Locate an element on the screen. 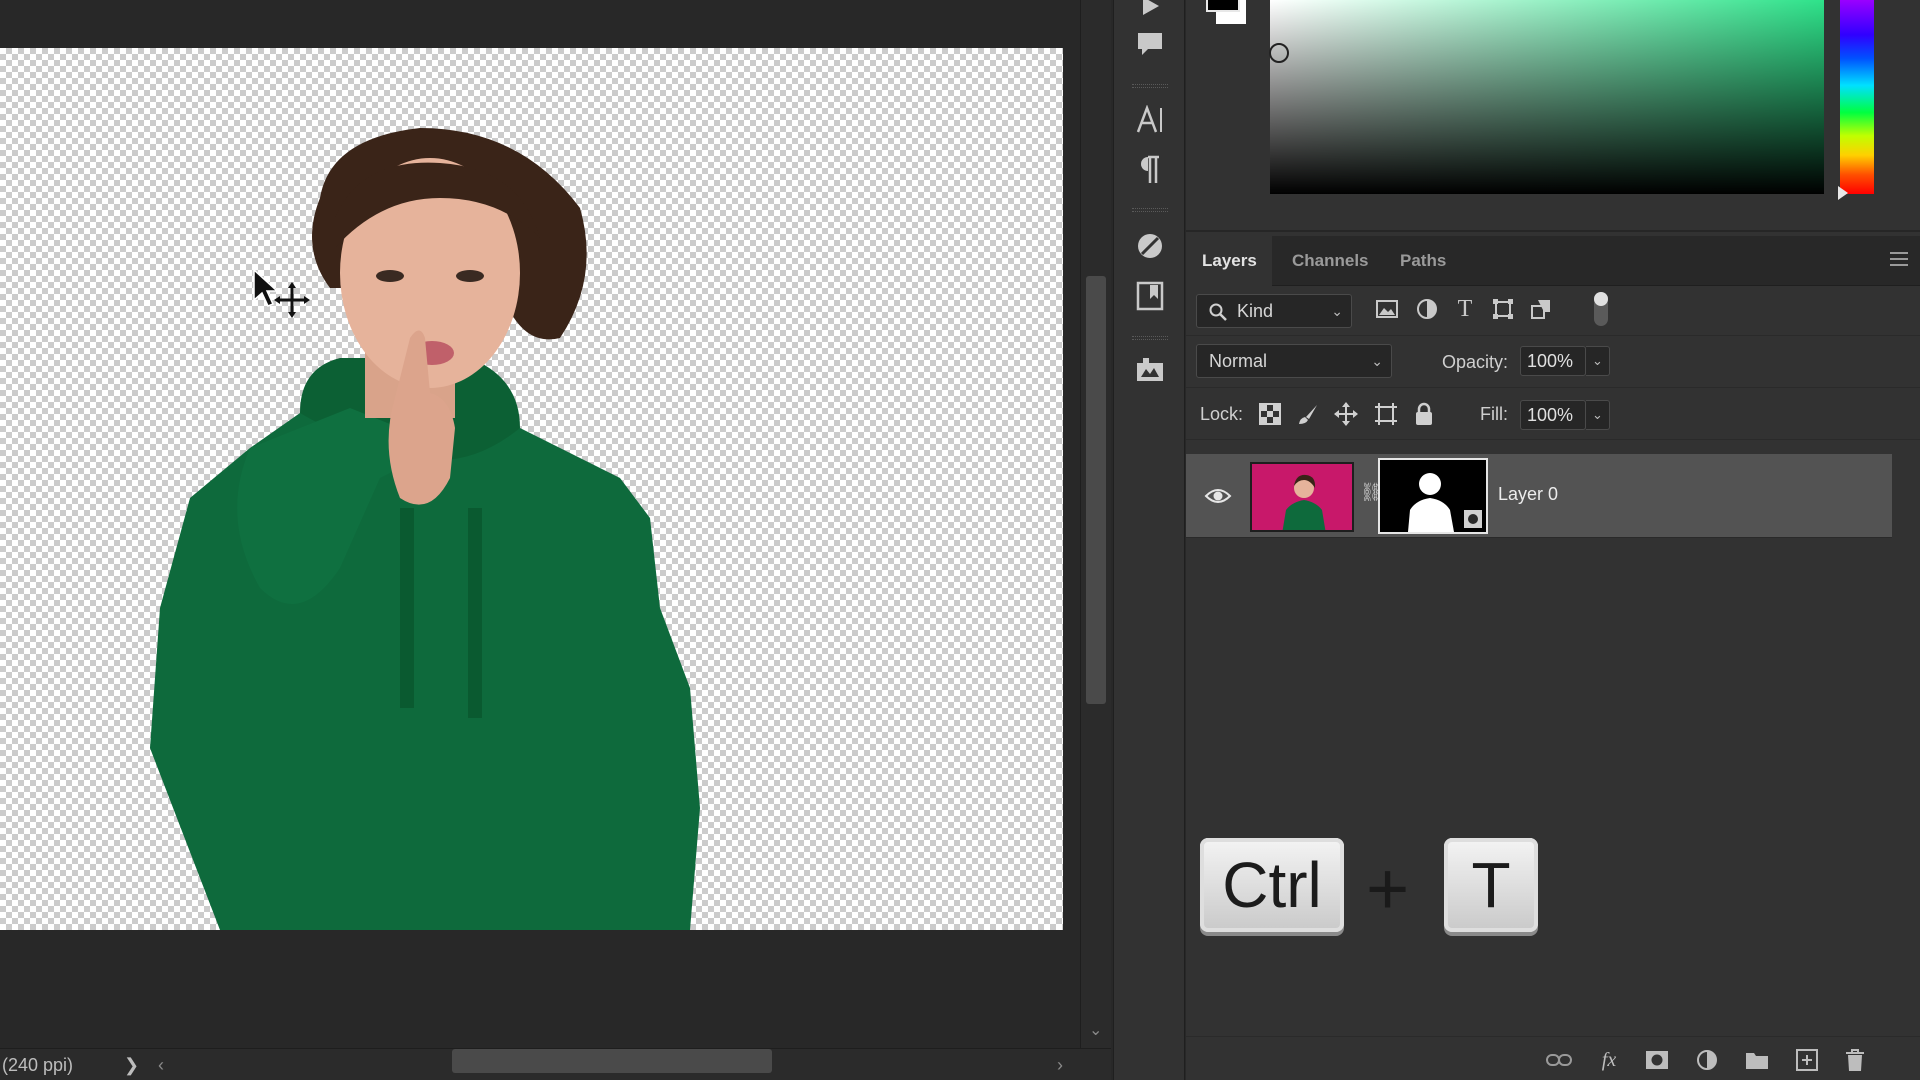 Image resolution: width=1920 pixels, height=1080 pixels. opacity-input: 100% is located at coordinates (1553, 361).